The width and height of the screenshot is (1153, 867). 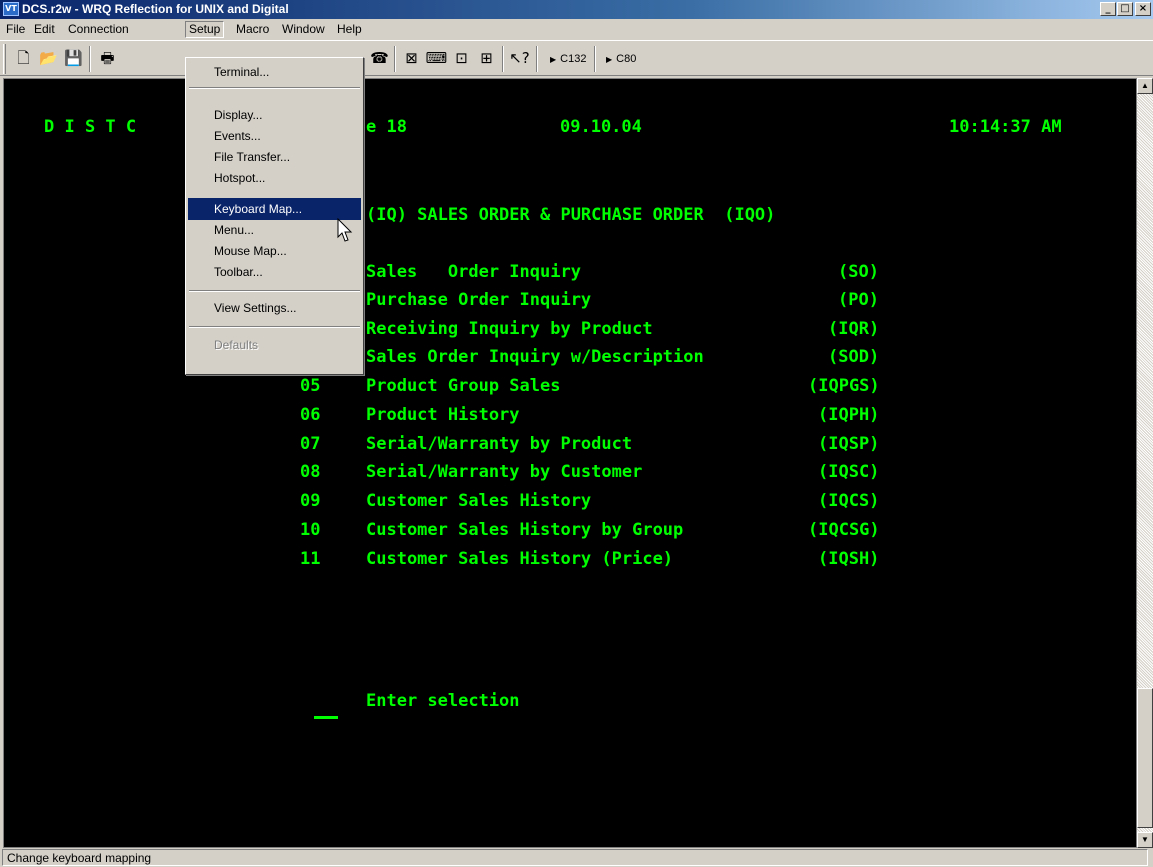 I want to click on menu-item-defaults: Defaults, so click(x=236, y=345).